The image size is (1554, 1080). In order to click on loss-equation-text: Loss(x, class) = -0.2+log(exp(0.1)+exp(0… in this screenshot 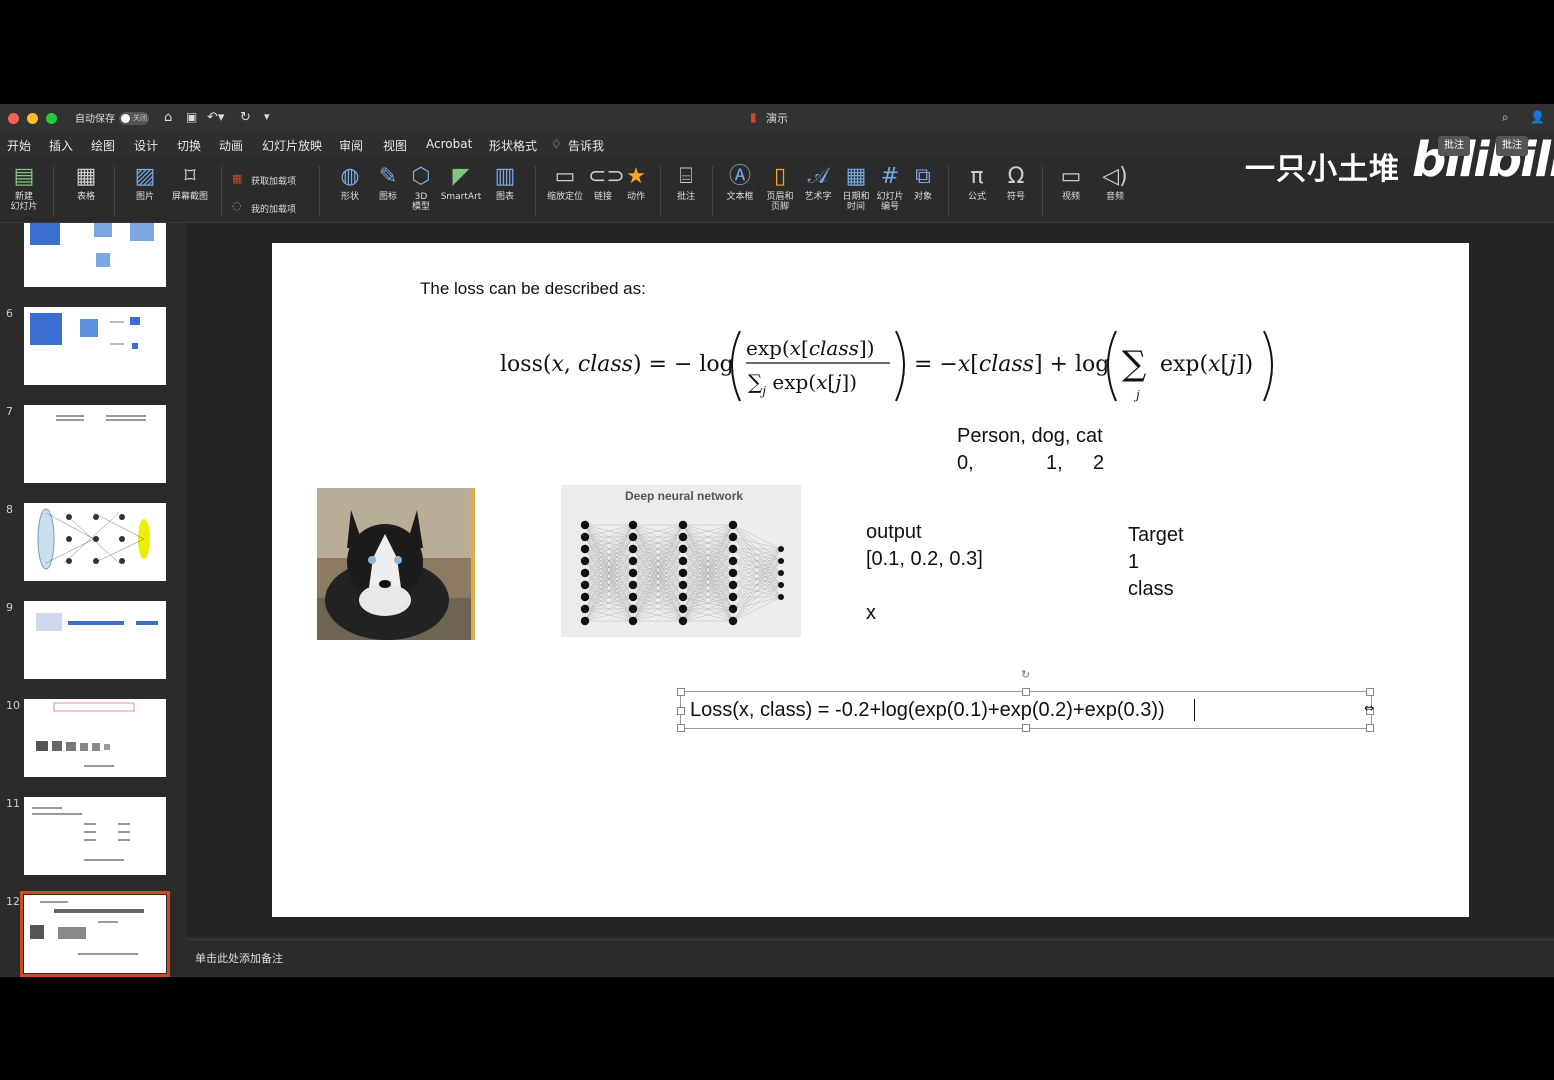, I will do `click(927, 710)`.